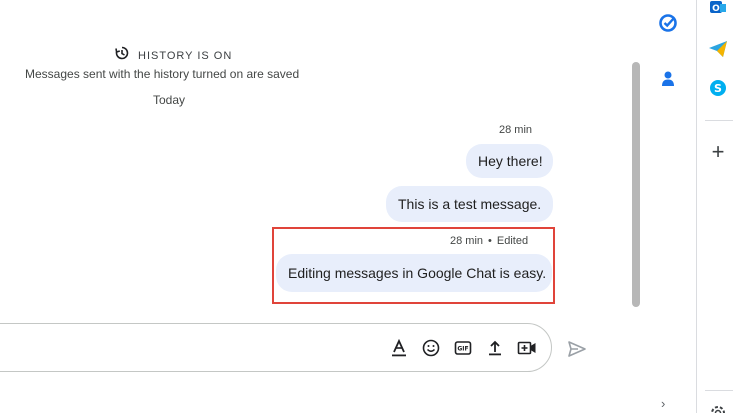  Describe the element at coordinates (417, 273) in the screenshot. I see `message-text: Editing messages in Google Chat is easy.` at that location.